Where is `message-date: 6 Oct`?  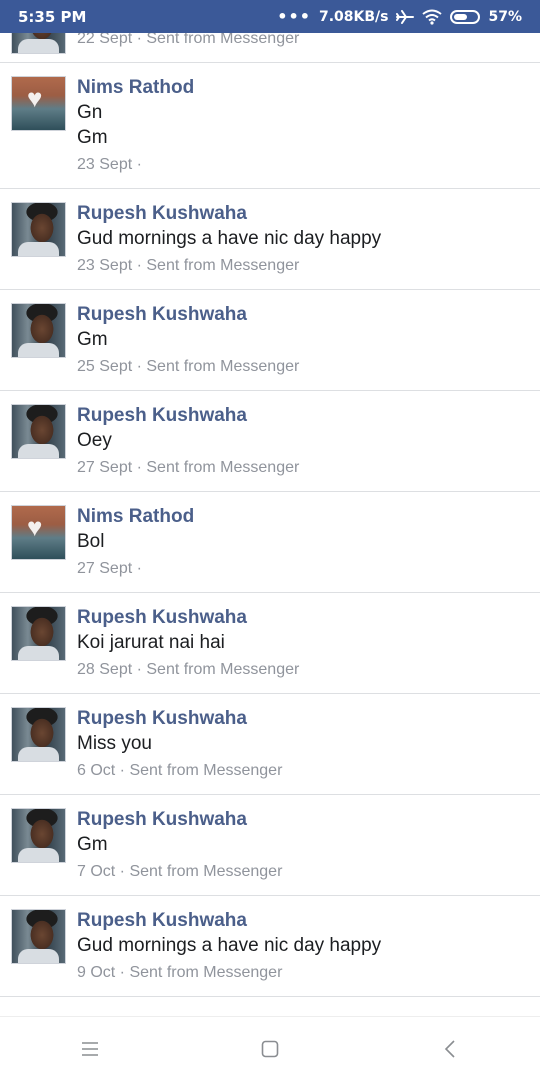
message-date: 6 Oct is located at coordinates (96, 770).